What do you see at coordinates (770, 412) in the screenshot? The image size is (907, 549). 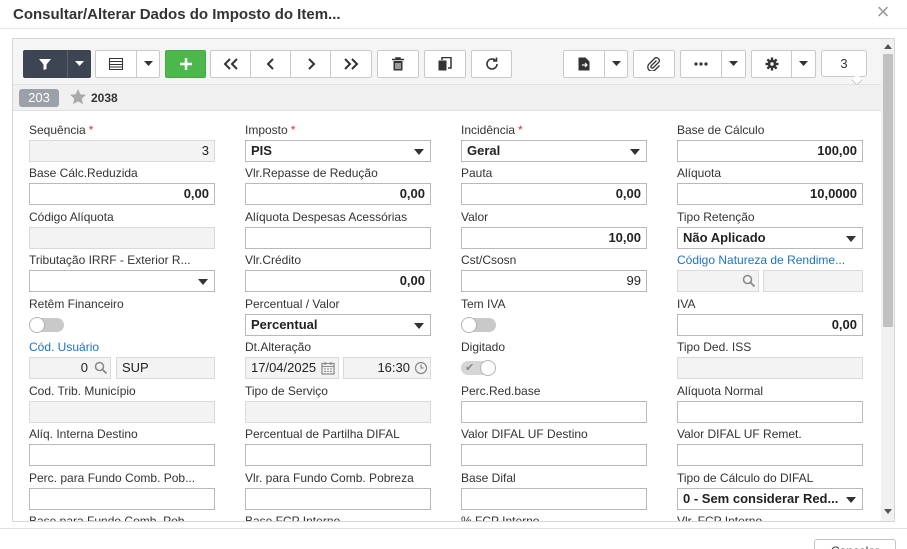 I see `aliquota-normal-field` at bounding box center [770, 412].